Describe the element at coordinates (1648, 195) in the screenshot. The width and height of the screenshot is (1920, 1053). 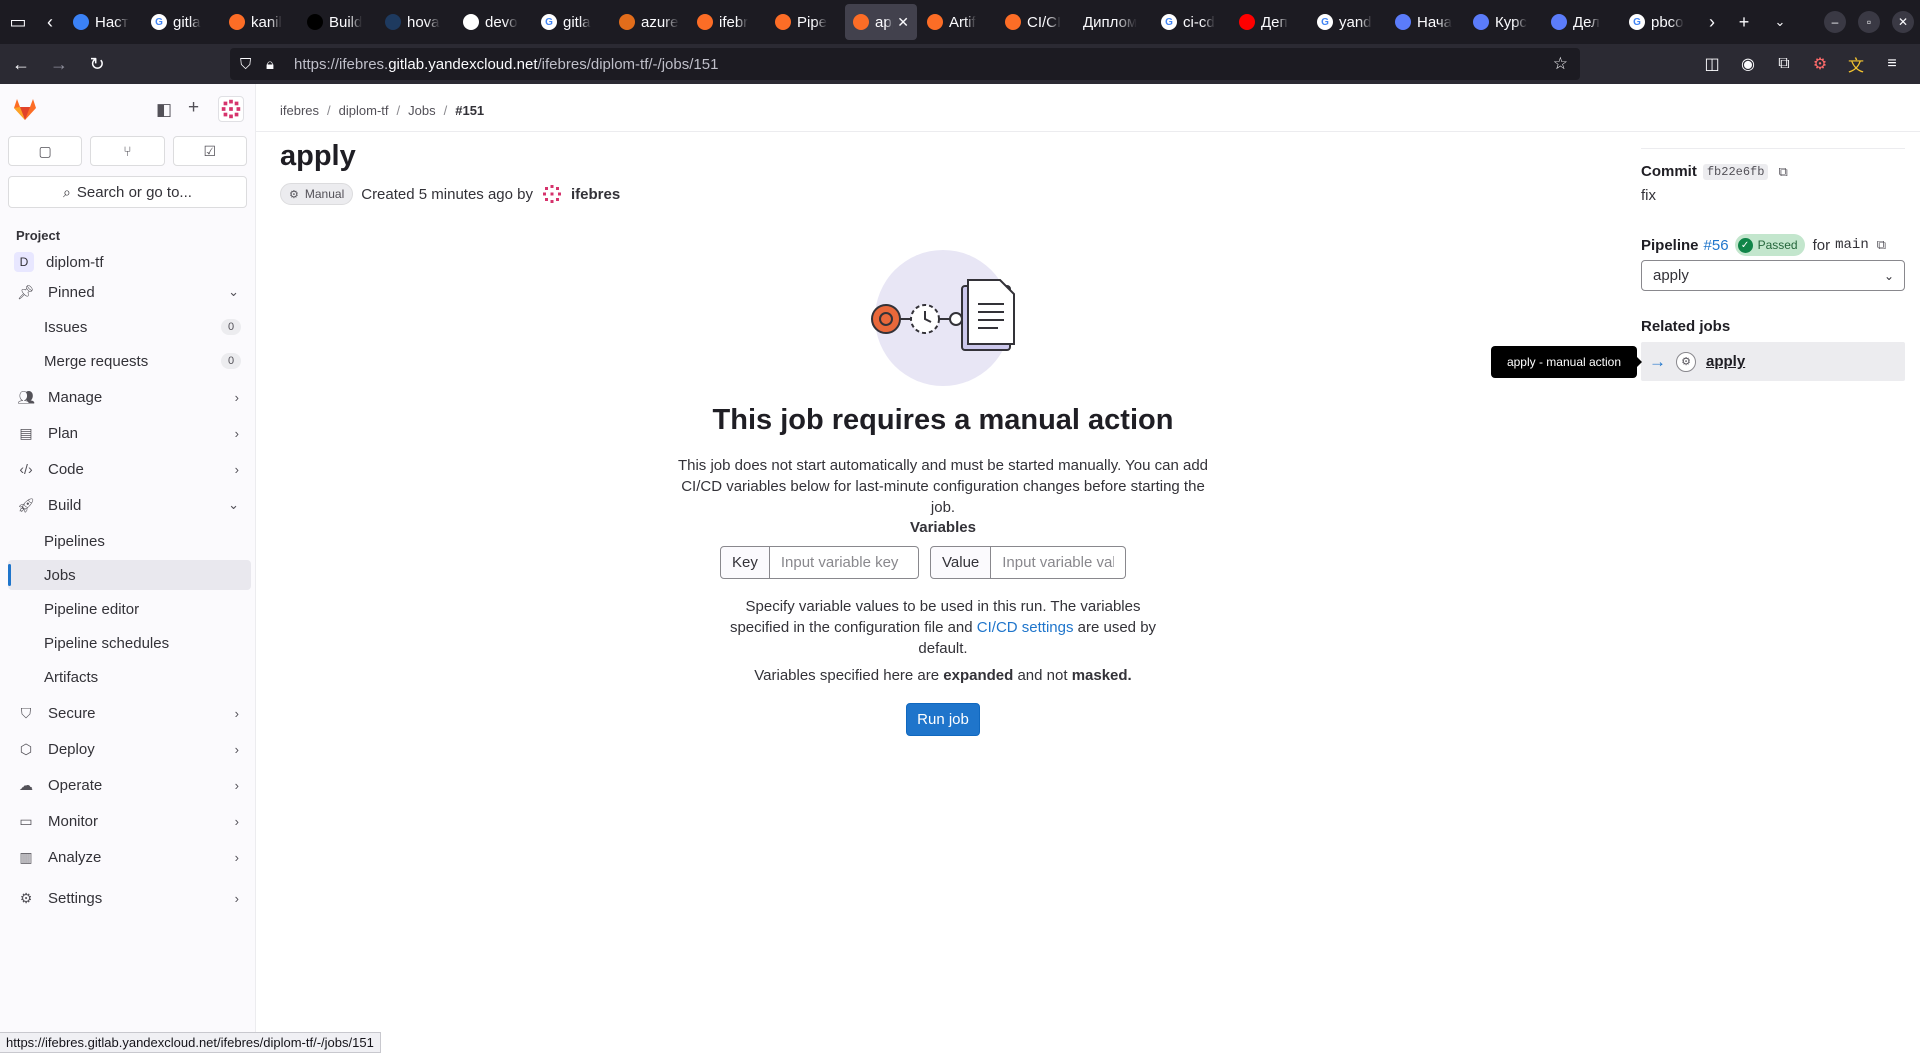
I see `commit-message: fix` at that location.